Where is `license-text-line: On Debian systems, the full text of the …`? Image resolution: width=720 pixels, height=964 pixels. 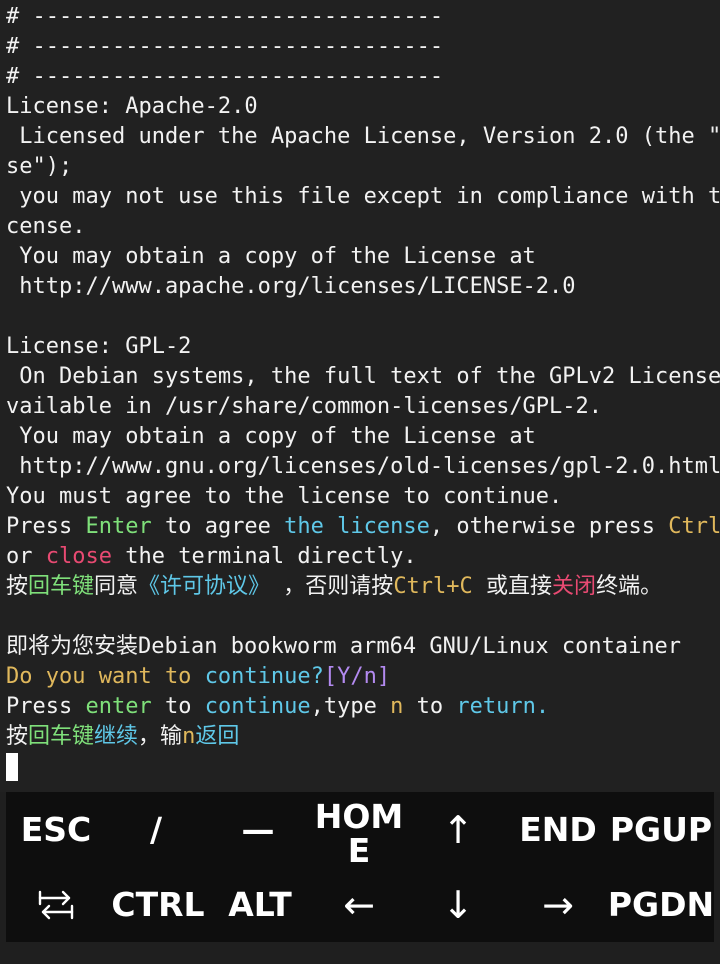
license-text-line: On Debian systems, the full text of the … is located at coordinates (363, 376).